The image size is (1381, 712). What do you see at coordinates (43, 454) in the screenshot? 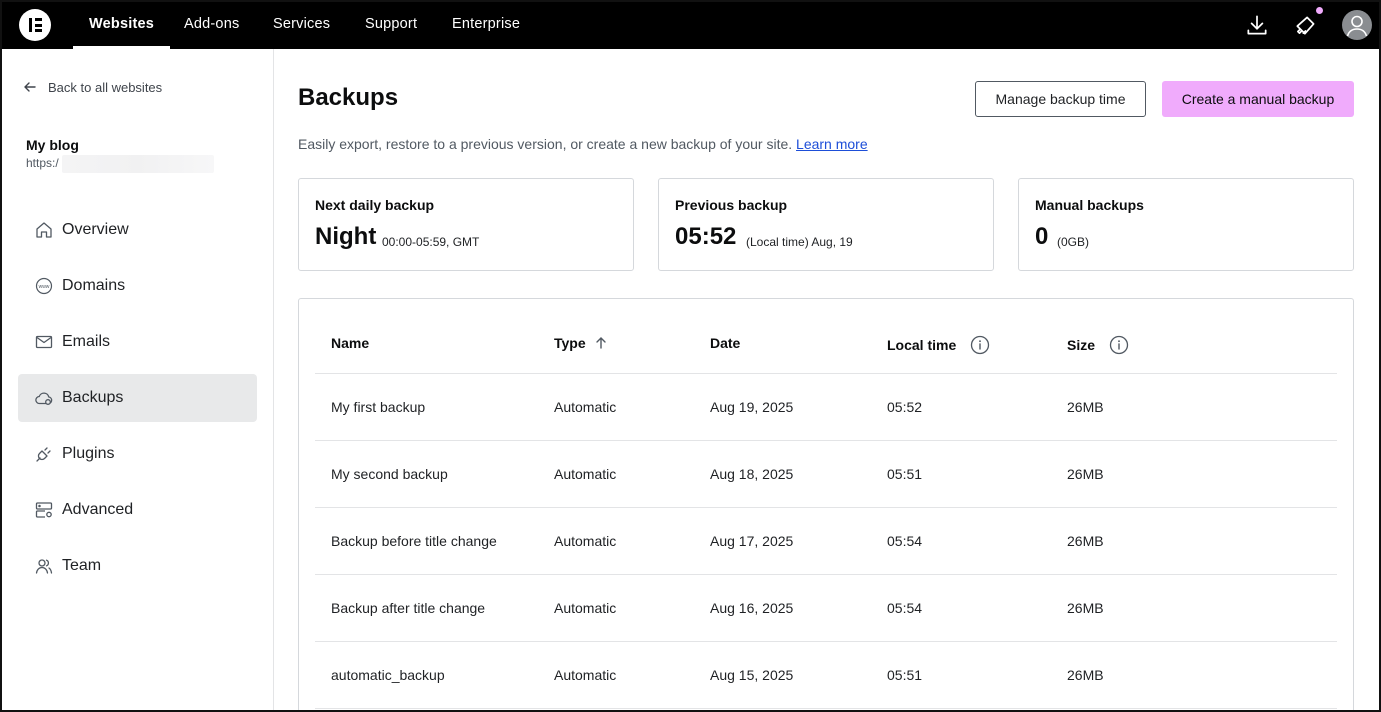
I see `plug-icon` at bounding box center [43, 454].